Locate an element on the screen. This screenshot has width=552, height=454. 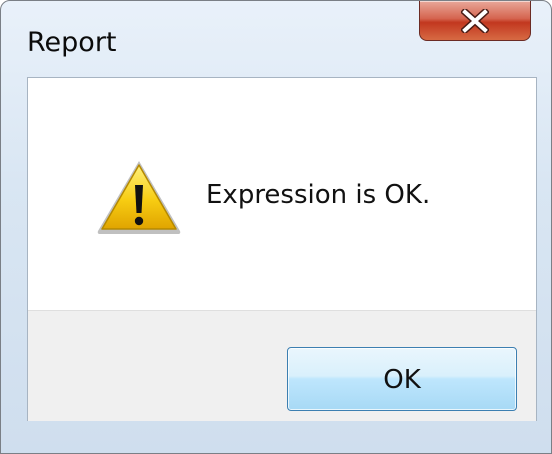
warning-icon is located at coordinates (139, 197).